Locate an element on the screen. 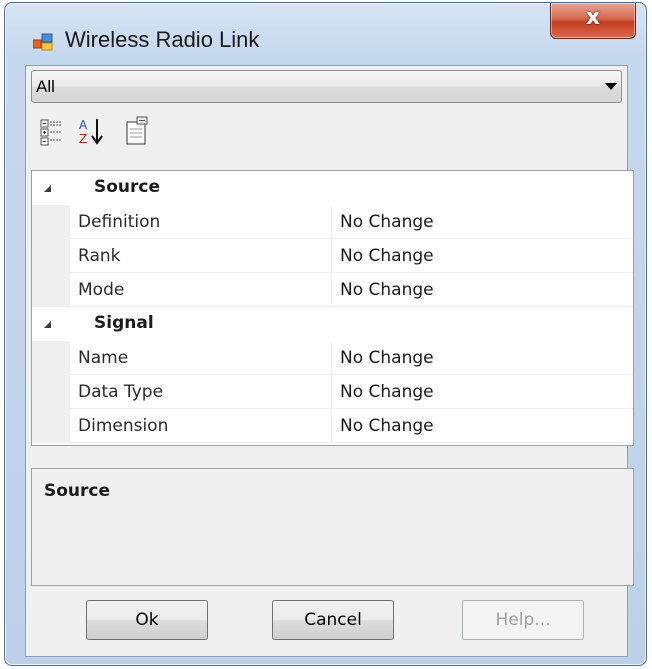  ok-button: Ok is located at coordinates (147, 620).